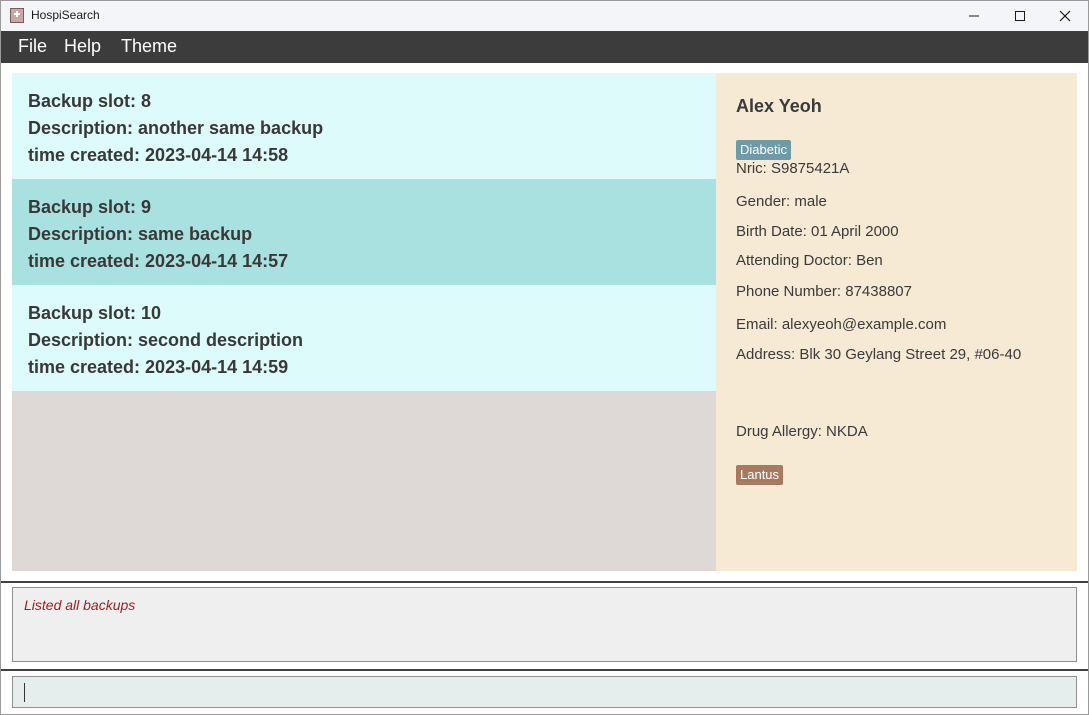  I want to click on minimize-button, so click(974, 16).